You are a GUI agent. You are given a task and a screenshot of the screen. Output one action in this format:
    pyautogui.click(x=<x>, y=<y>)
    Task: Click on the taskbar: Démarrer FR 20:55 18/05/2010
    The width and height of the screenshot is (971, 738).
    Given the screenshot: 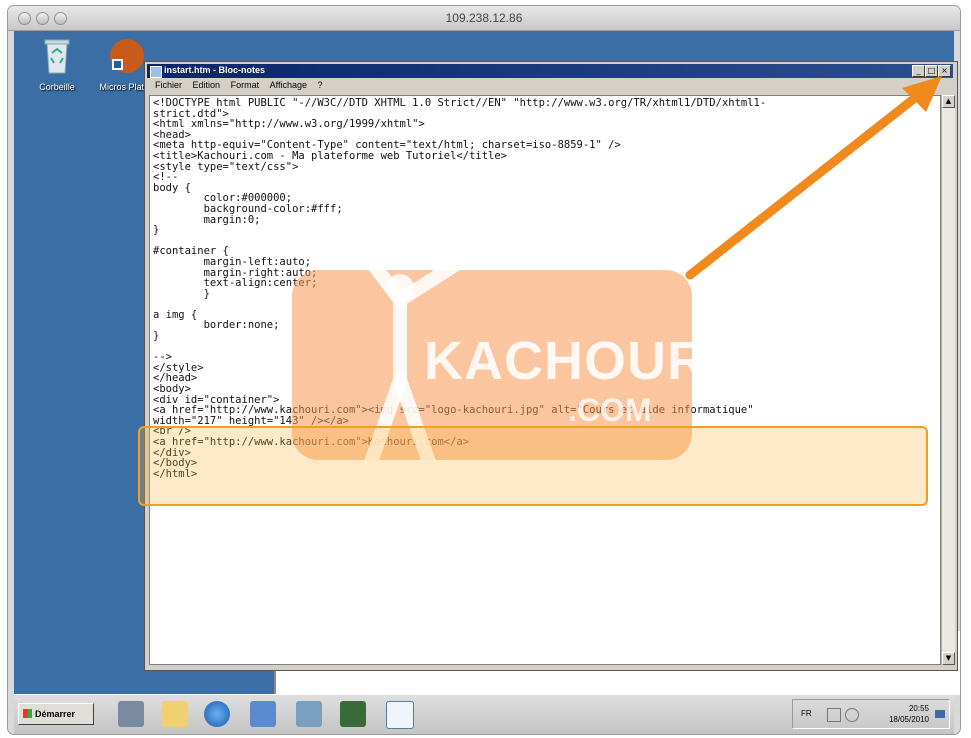 What is the action you would take?
    pyautogui.click(x=484, y=714)
    